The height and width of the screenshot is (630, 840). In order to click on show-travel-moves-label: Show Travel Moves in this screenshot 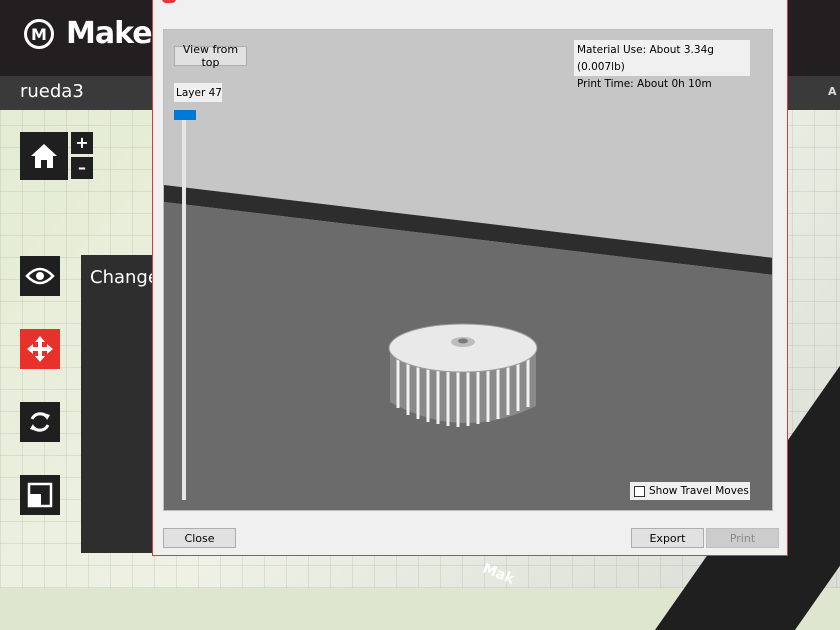, I will do `click(699, 491)`.